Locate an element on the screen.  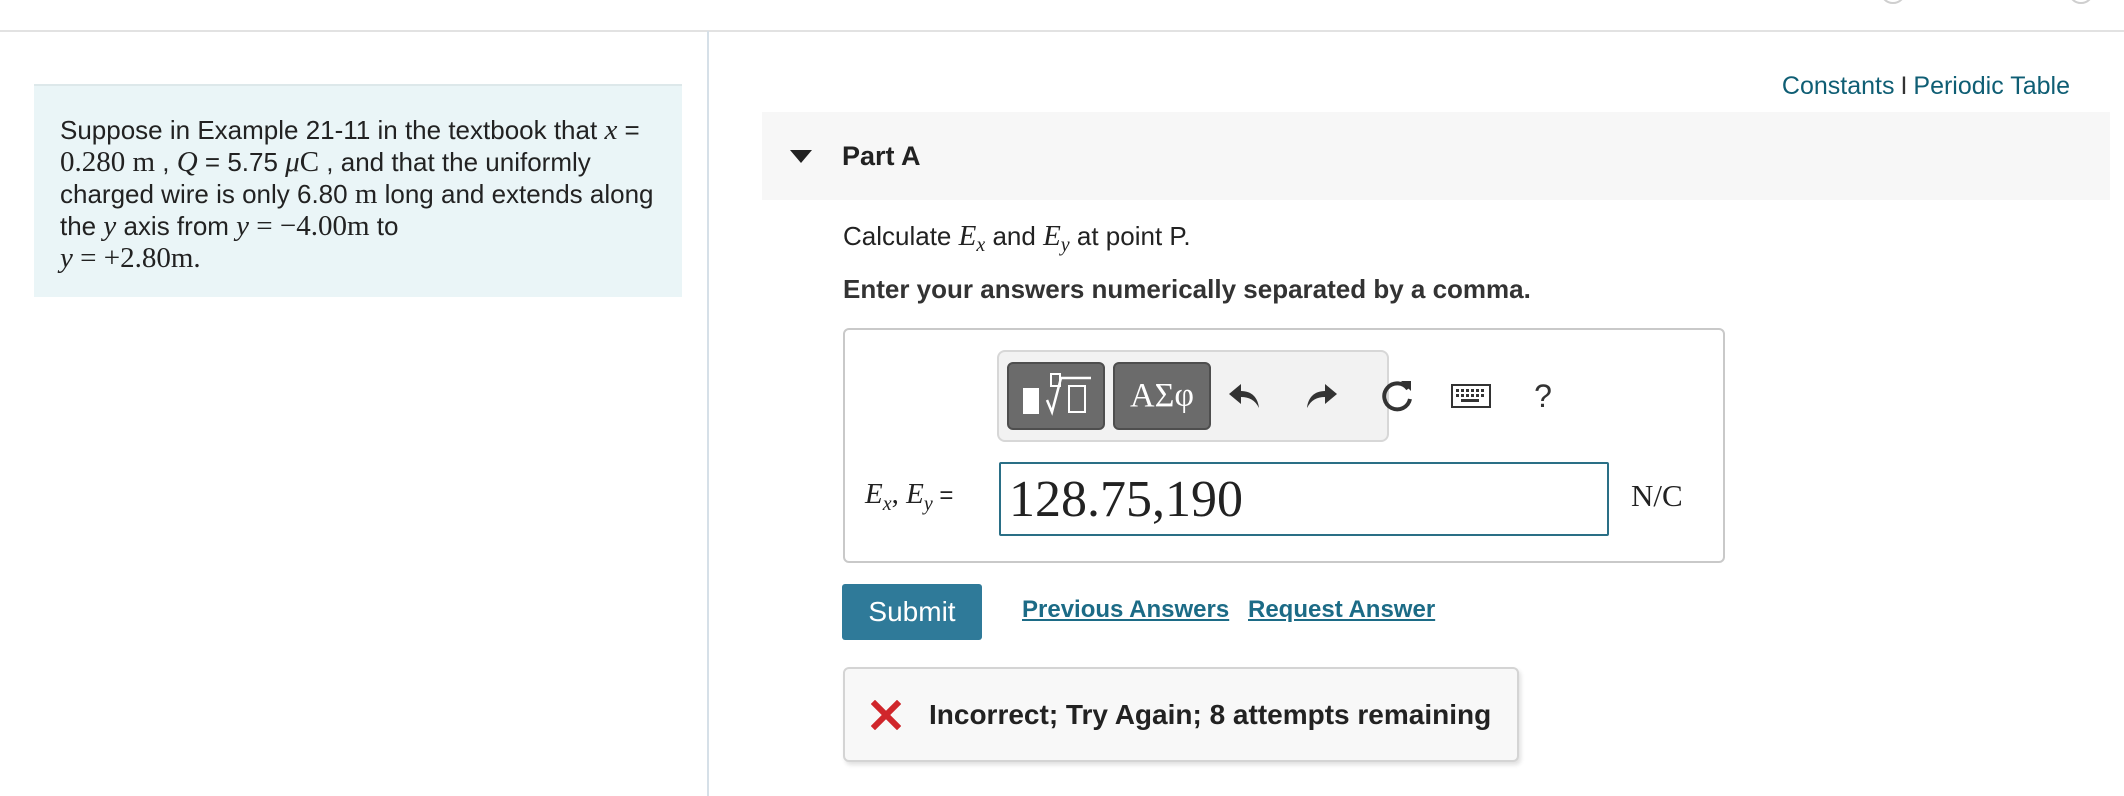
answer-input is located at coordinates (1304, 499).